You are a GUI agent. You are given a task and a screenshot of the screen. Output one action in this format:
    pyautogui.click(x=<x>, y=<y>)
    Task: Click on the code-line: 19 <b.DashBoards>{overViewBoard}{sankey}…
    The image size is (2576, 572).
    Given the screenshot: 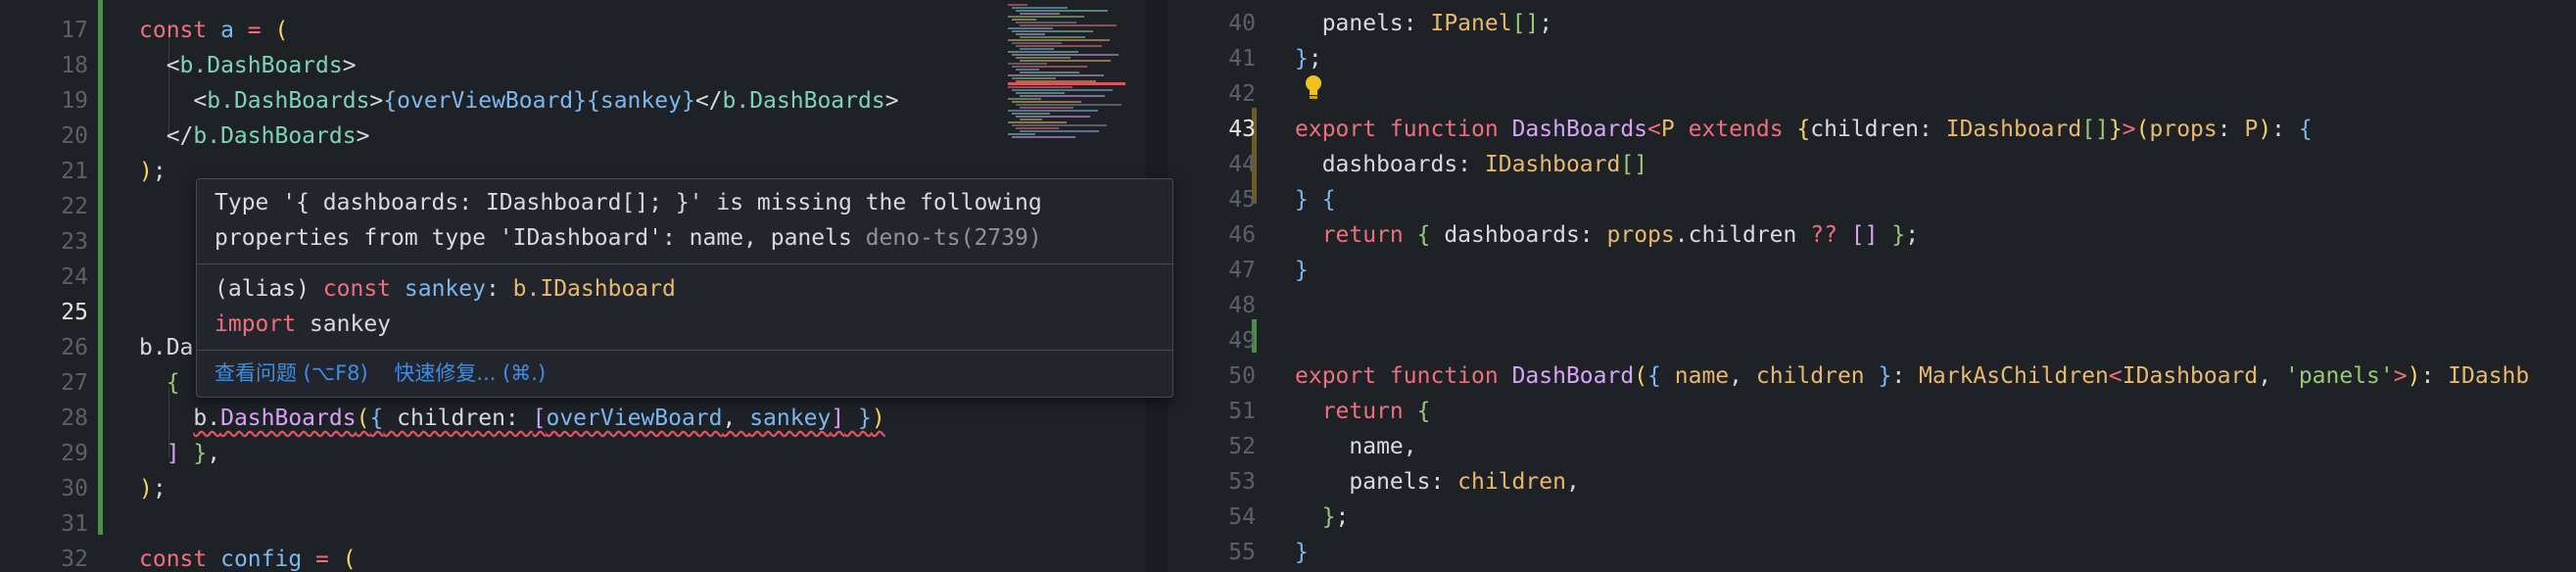 What is the action you would take?
    pyautogui.click(x=573, y=101)
    